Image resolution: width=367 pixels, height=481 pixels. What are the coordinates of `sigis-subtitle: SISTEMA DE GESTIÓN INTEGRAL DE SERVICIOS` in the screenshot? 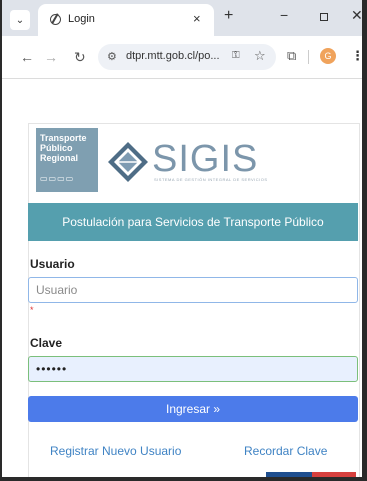 It's located at (211, 179).